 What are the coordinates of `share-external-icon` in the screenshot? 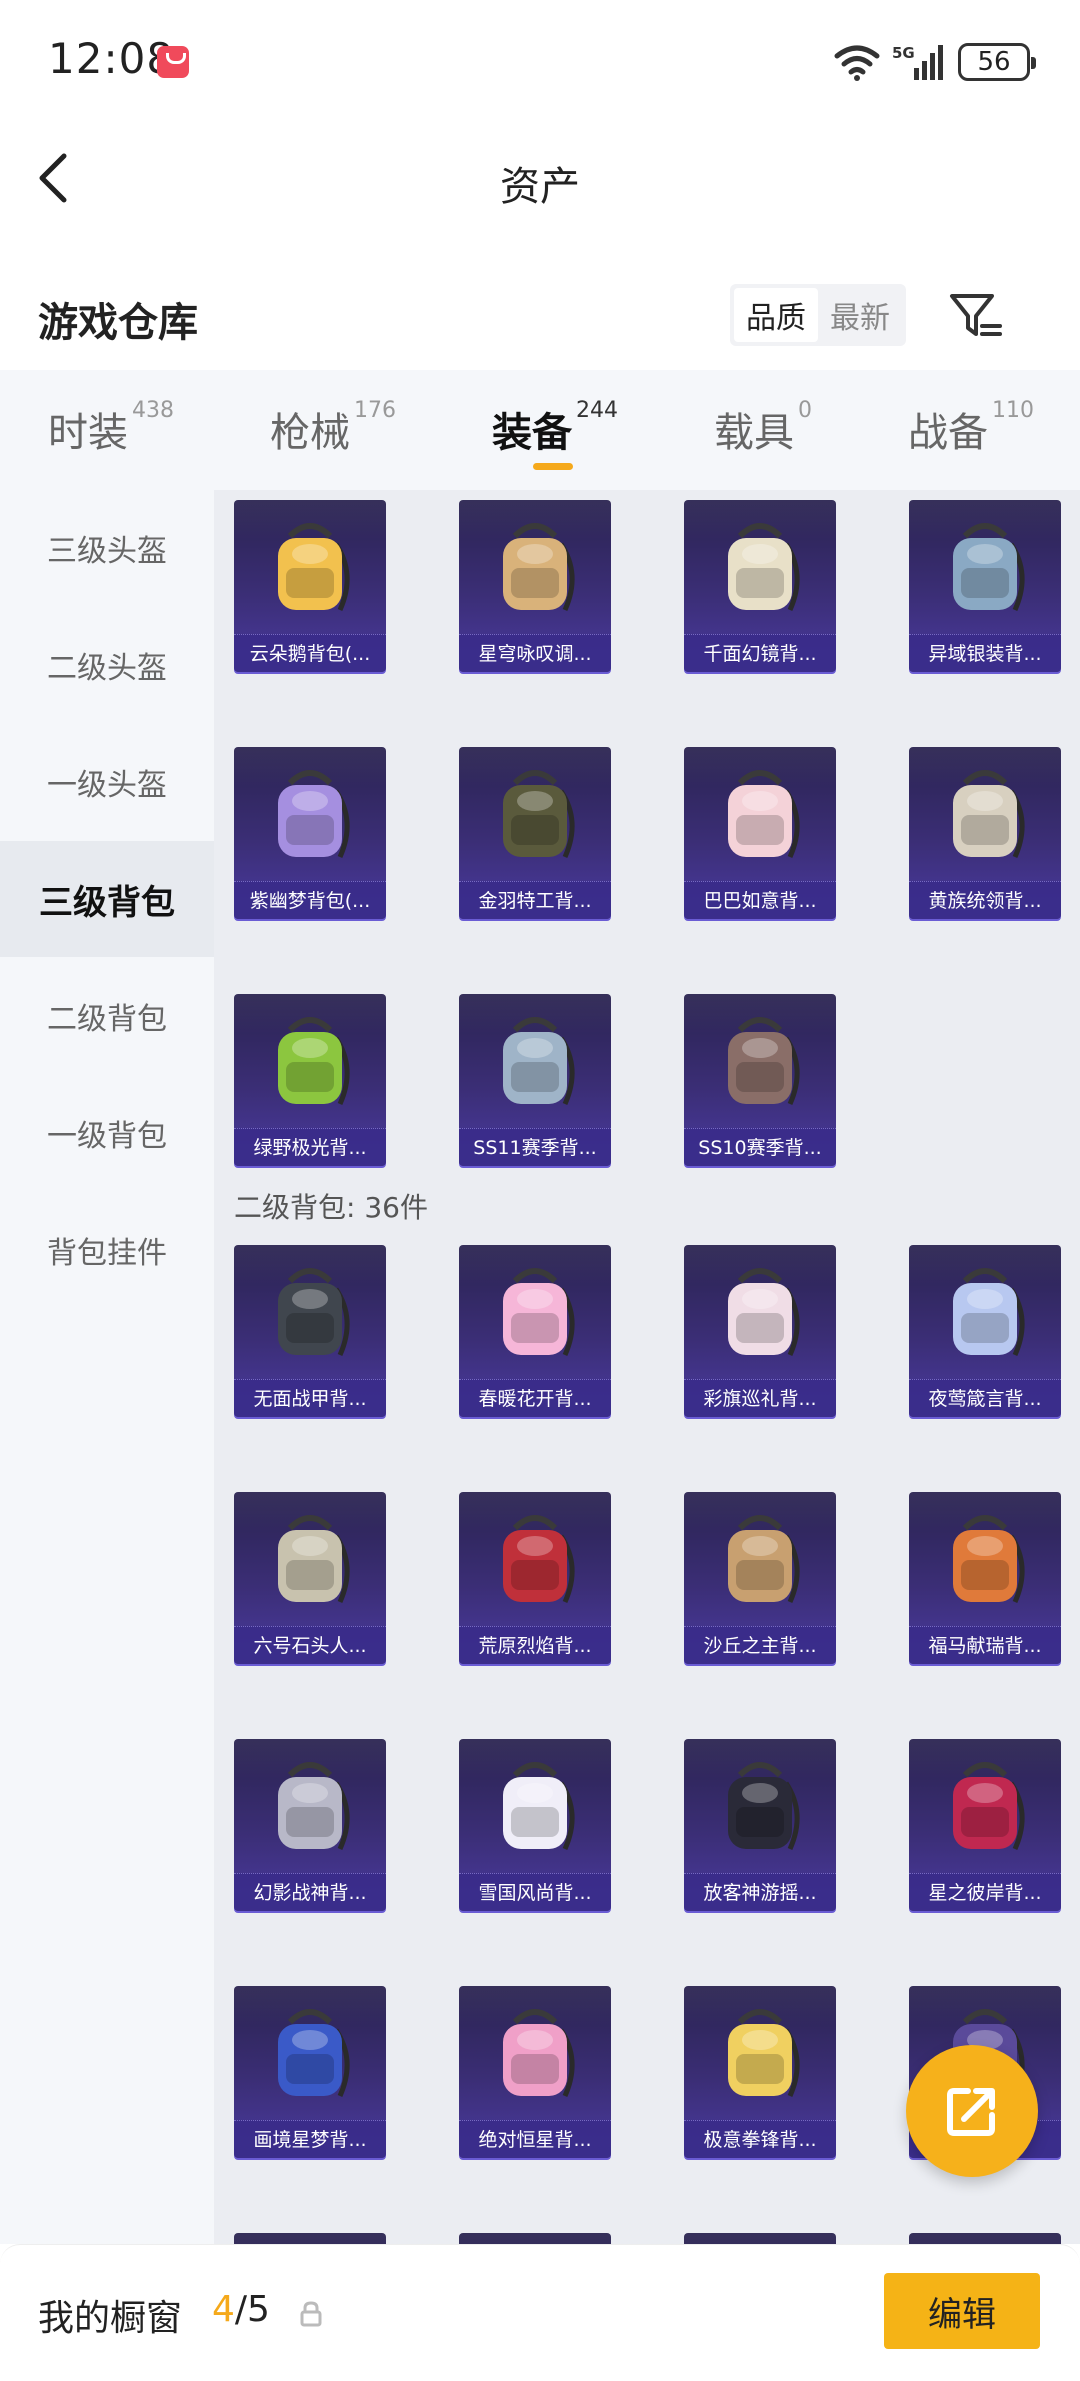 It's located at (971, 2112).